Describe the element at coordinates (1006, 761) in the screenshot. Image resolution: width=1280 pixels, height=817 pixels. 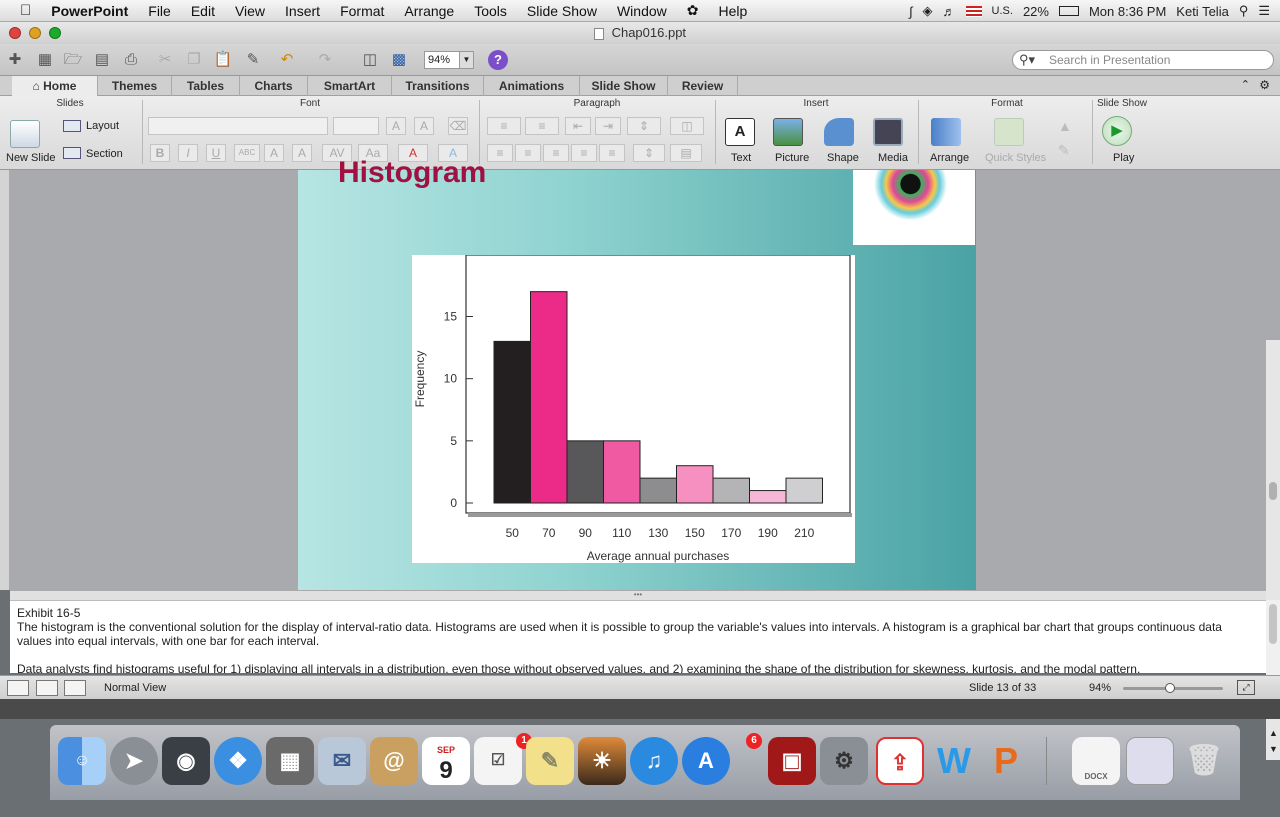
I see `powerpoint-icon: P` at that location.